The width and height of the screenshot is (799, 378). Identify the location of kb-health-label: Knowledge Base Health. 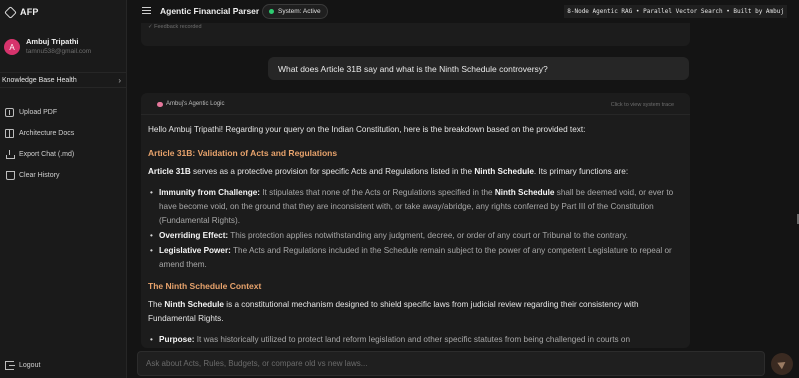
(39, 80).